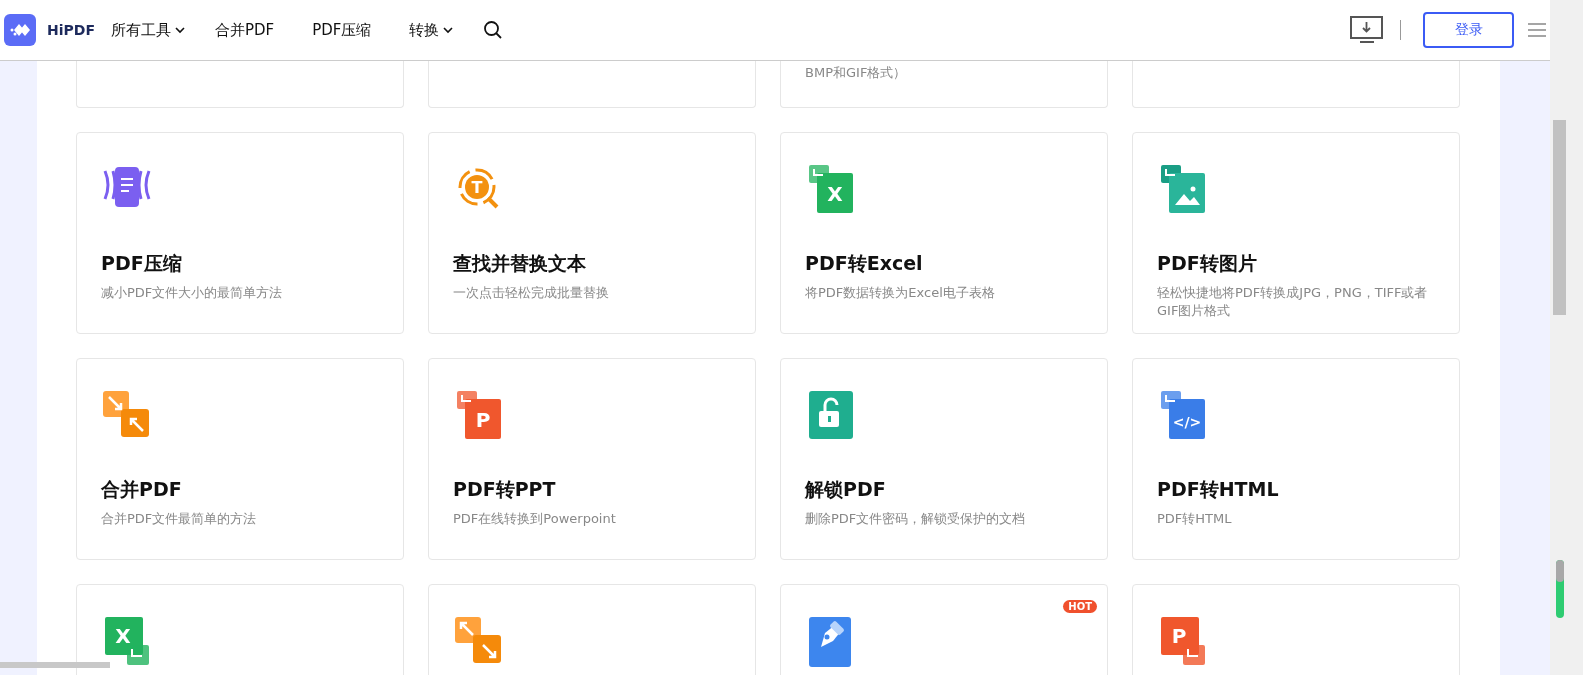  Describe the element at coordinates (916, 519) in the screenshot. I see `tool-description: 删除PDF文件密码，解锁受保护的文档` at that location.